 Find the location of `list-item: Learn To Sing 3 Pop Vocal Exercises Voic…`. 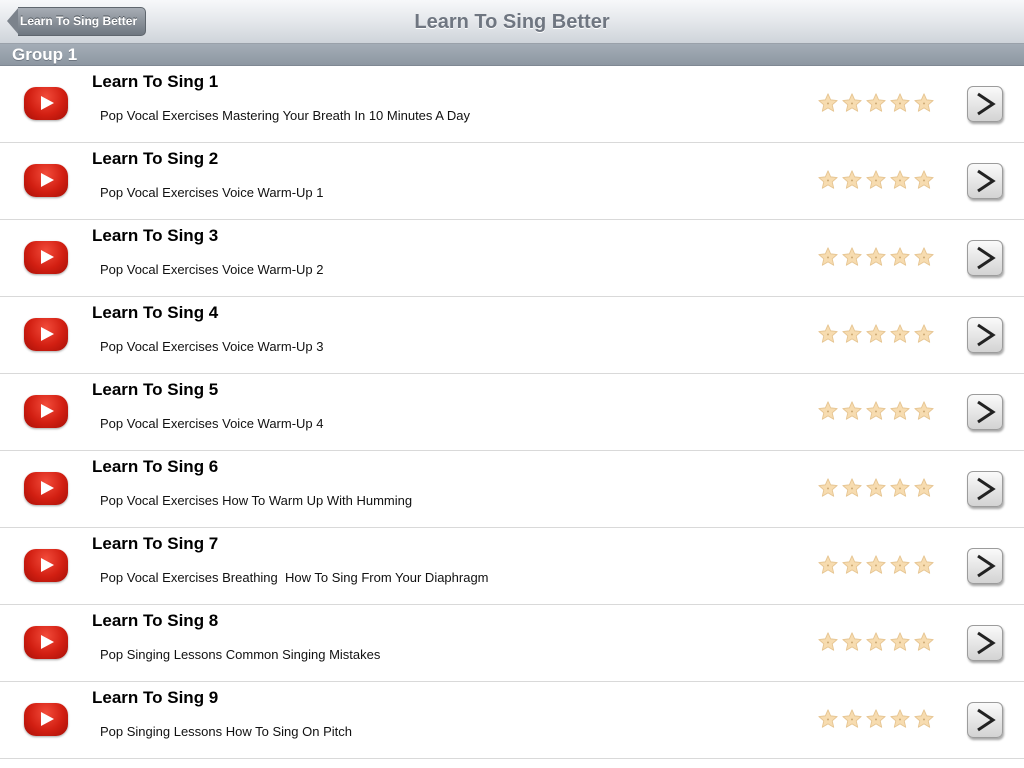

list-item: Learn To Sing 3 Pop Vocal Exercises Voic… is located at coordinates (512, 258).